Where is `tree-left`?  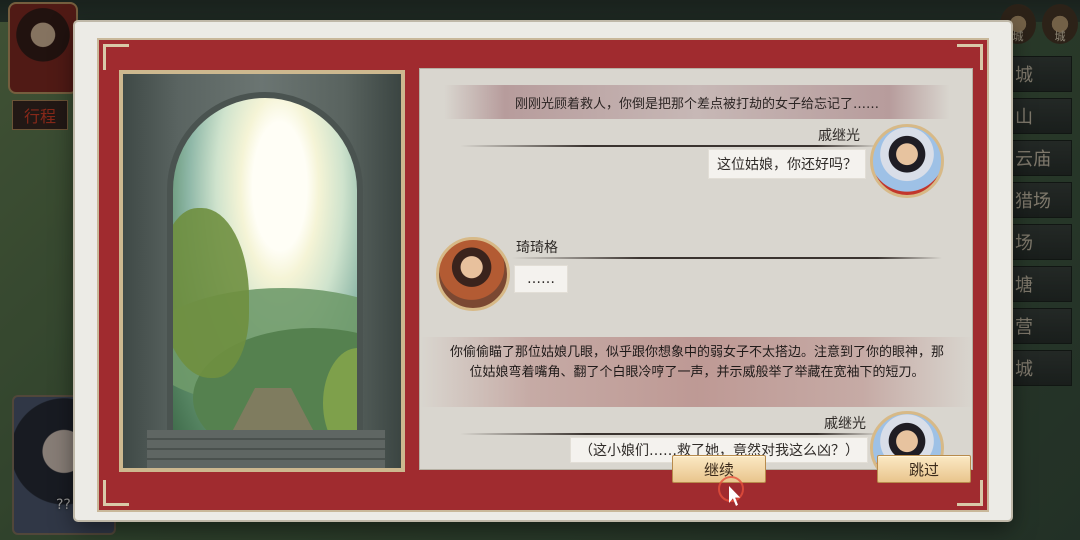
tree-left is located at coordinates (211, 293).